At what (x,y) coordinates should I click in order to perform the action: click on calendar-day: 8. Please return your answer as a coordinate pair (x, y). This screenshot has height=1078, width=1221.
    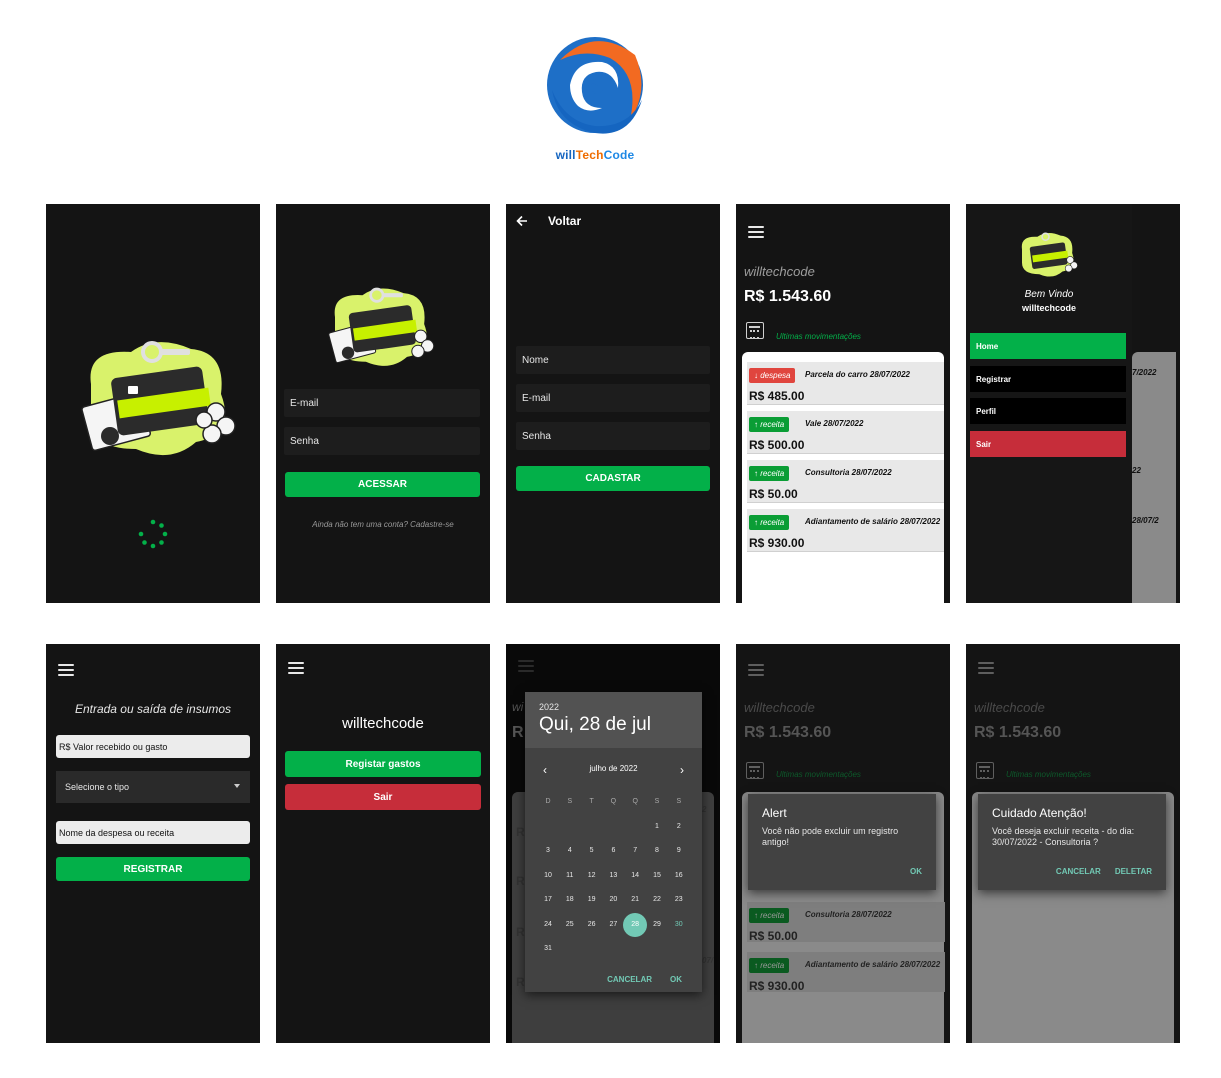
    Looking at the image, I should click on (657, 851).